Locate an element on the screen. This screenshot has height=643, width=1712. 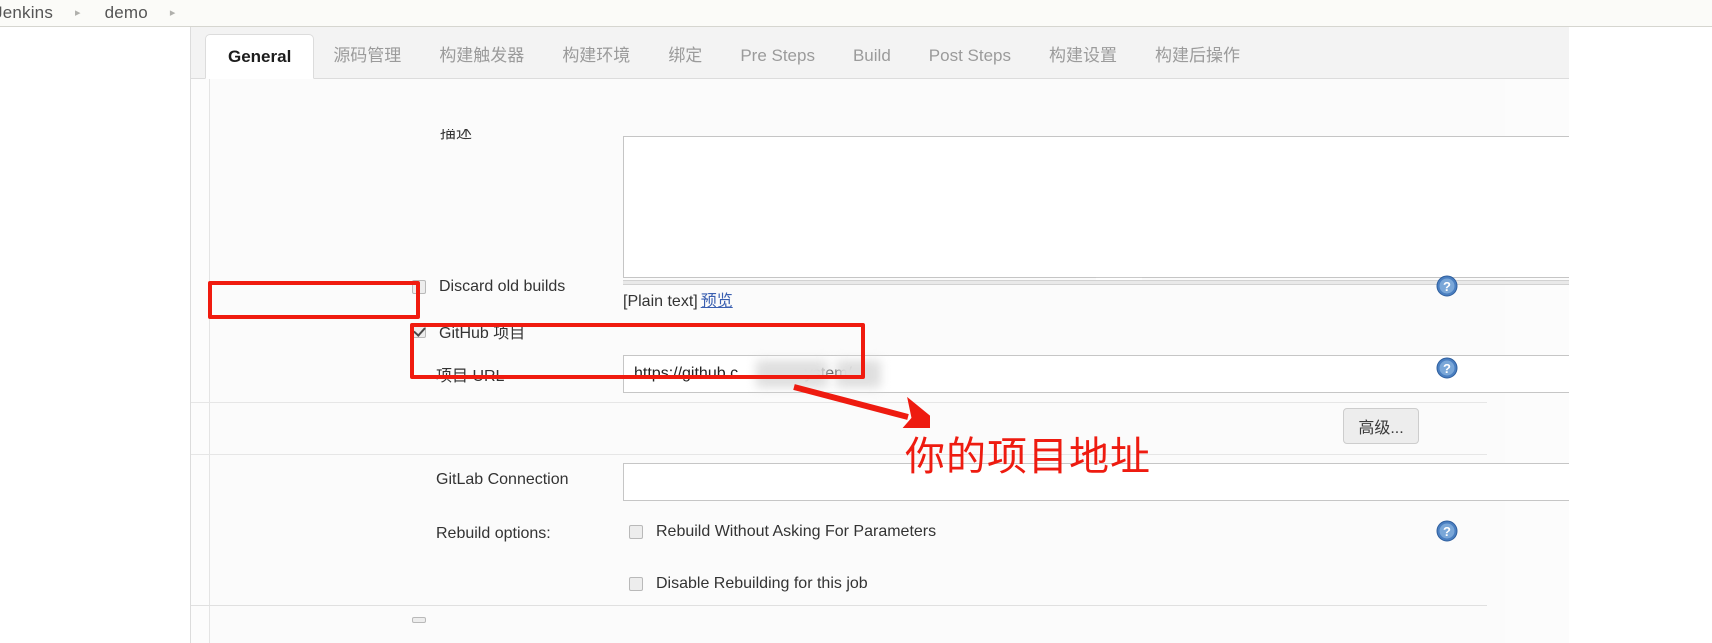
description-label: 描述 is located at coordinates (456, 135).